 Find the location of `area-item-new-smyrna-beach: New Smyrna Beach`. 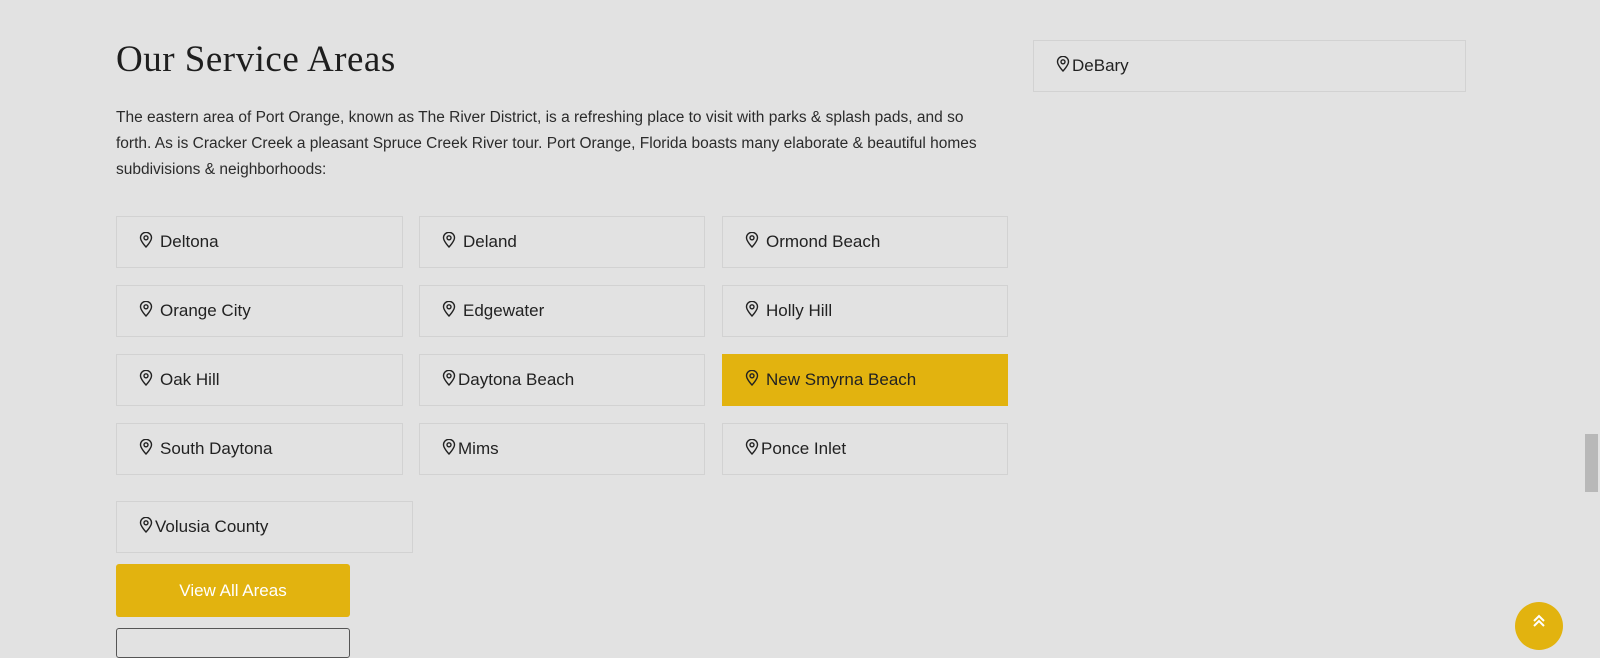

area-item-new-smyrna-beach: New Smyrna Beach is located at coordinates (865, 380).